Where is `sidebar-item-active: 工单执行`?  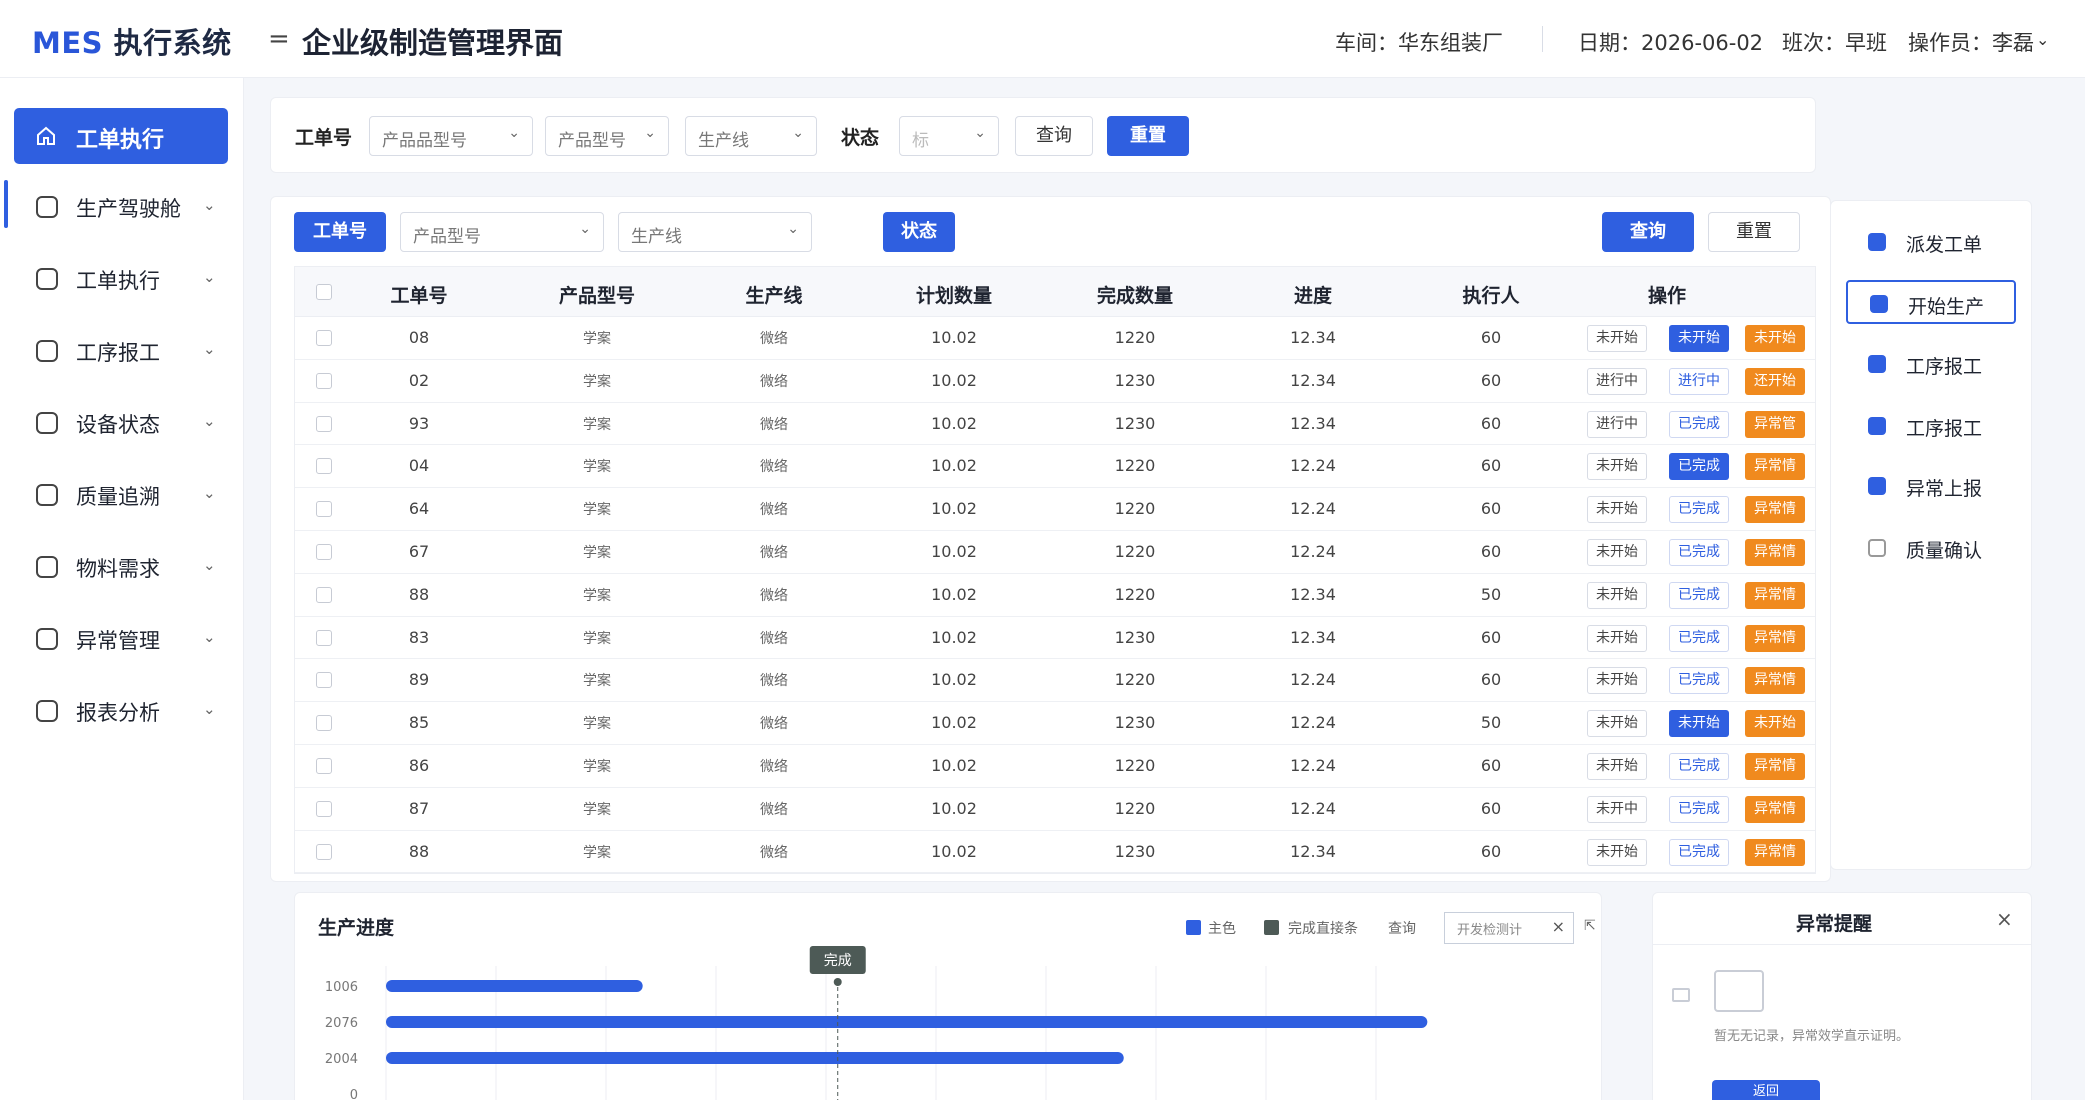
sidebar-item-active: 工单执行 is located at coordinates (121, 136).